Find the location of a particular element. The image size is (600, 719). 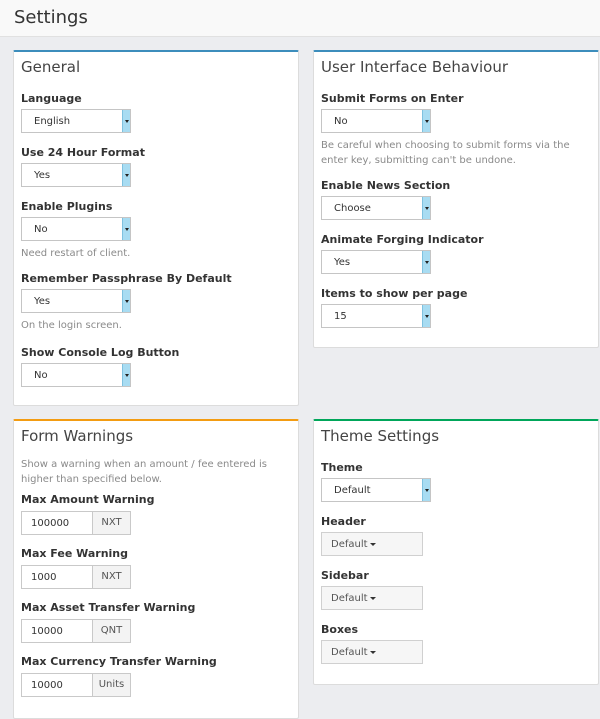

max-currency-value: 10000 is located at coordinates (47, 685).